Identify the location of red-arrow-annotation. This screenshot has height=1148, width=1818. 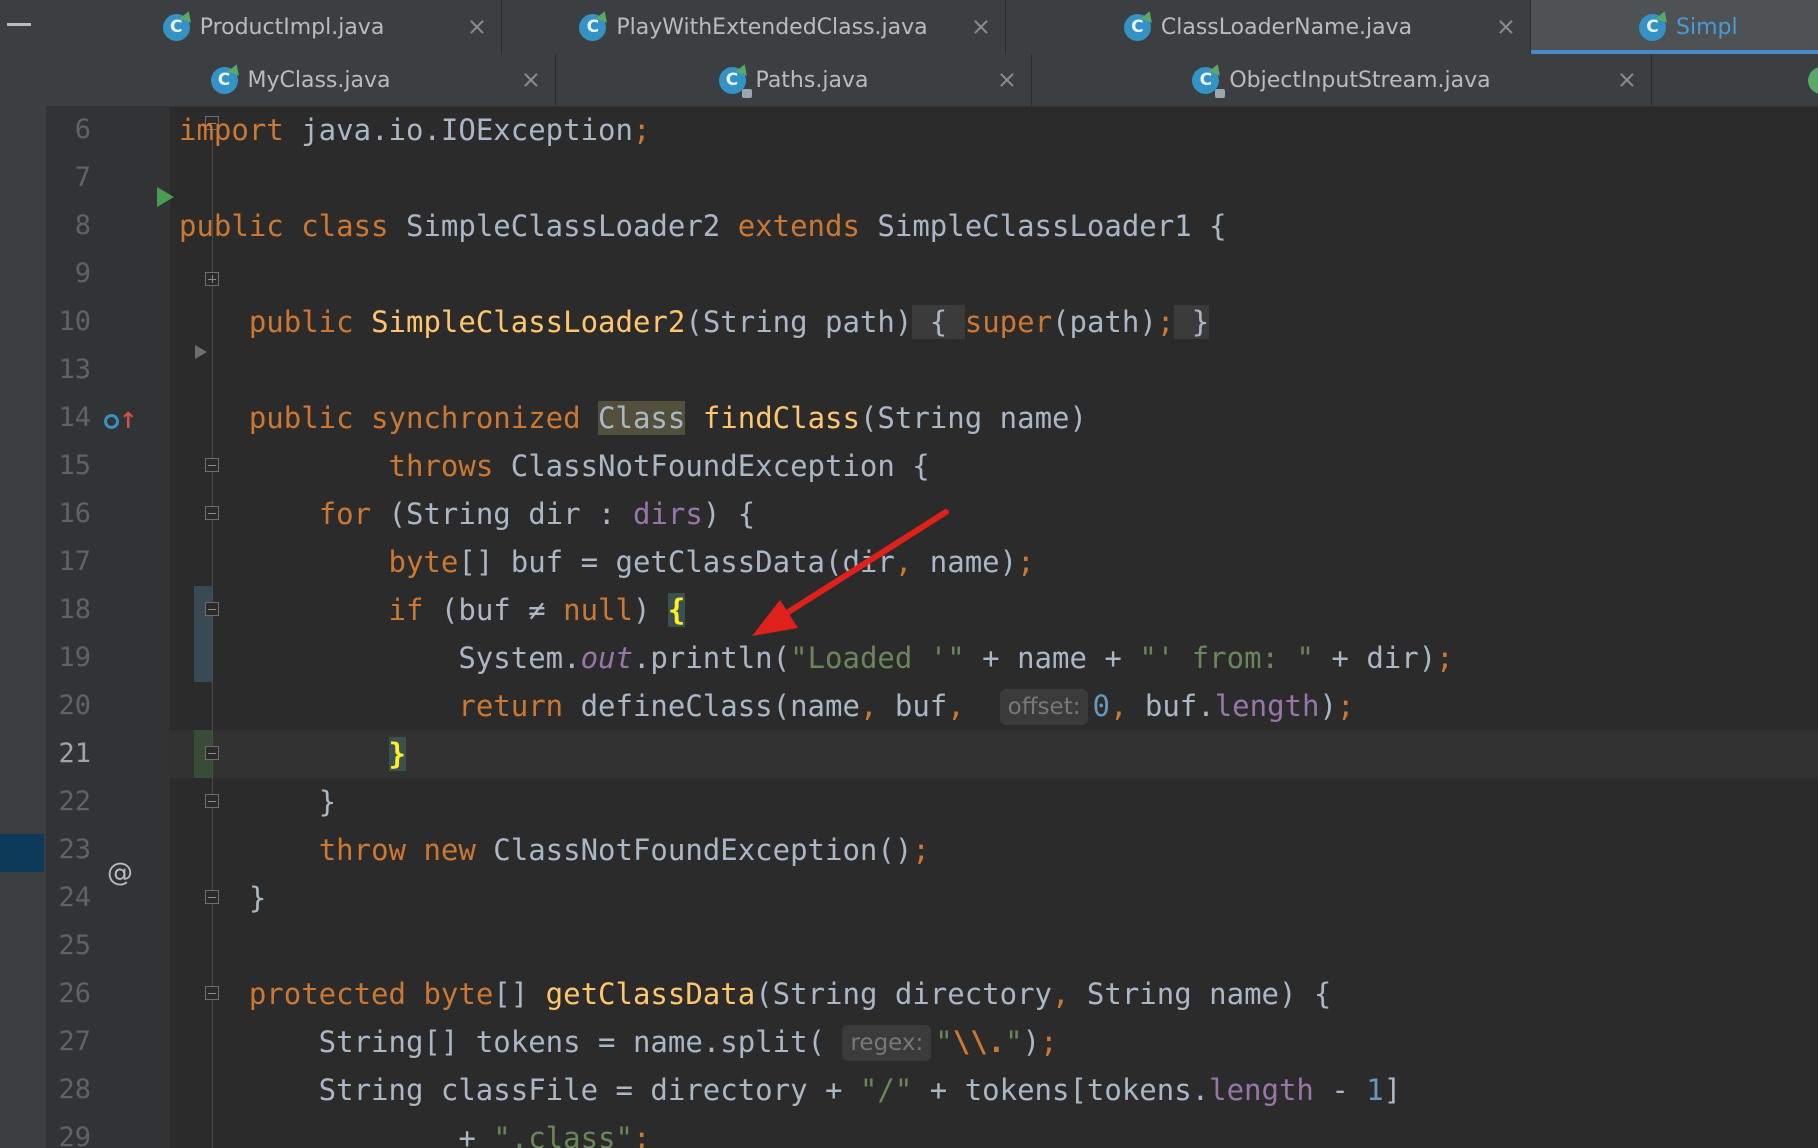
(850, 572).